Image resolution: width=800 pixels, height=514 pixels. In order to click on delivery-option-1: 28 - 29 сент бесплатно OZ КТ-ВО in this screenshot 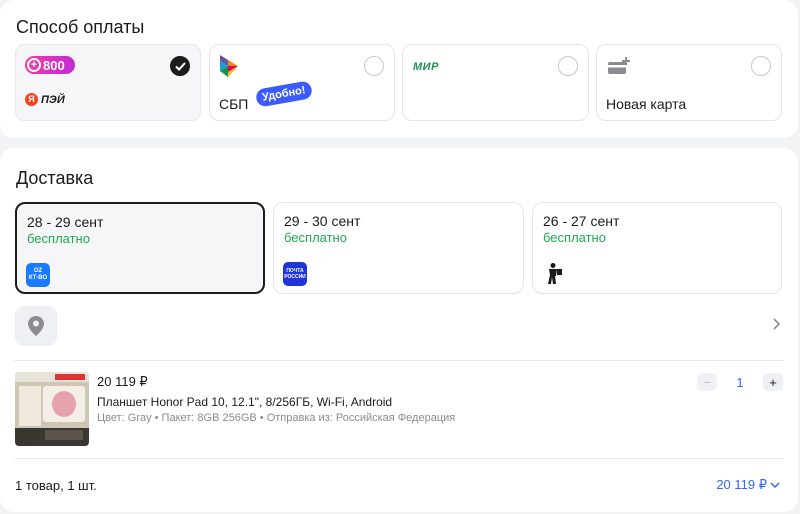, I will do `click(140, 248)`.